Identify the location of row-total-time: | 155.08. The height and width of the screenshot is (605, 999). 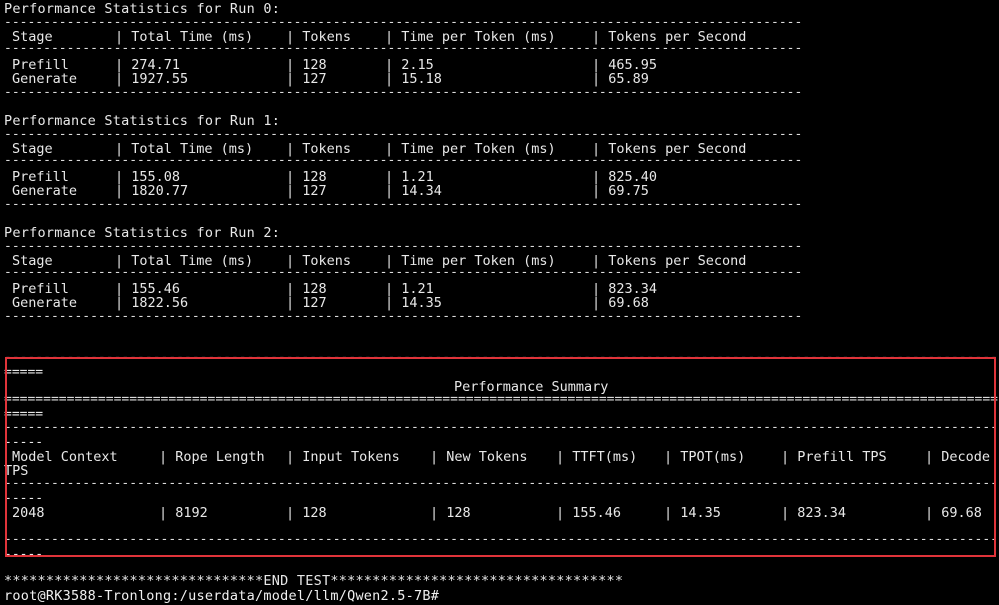
(148, 177).